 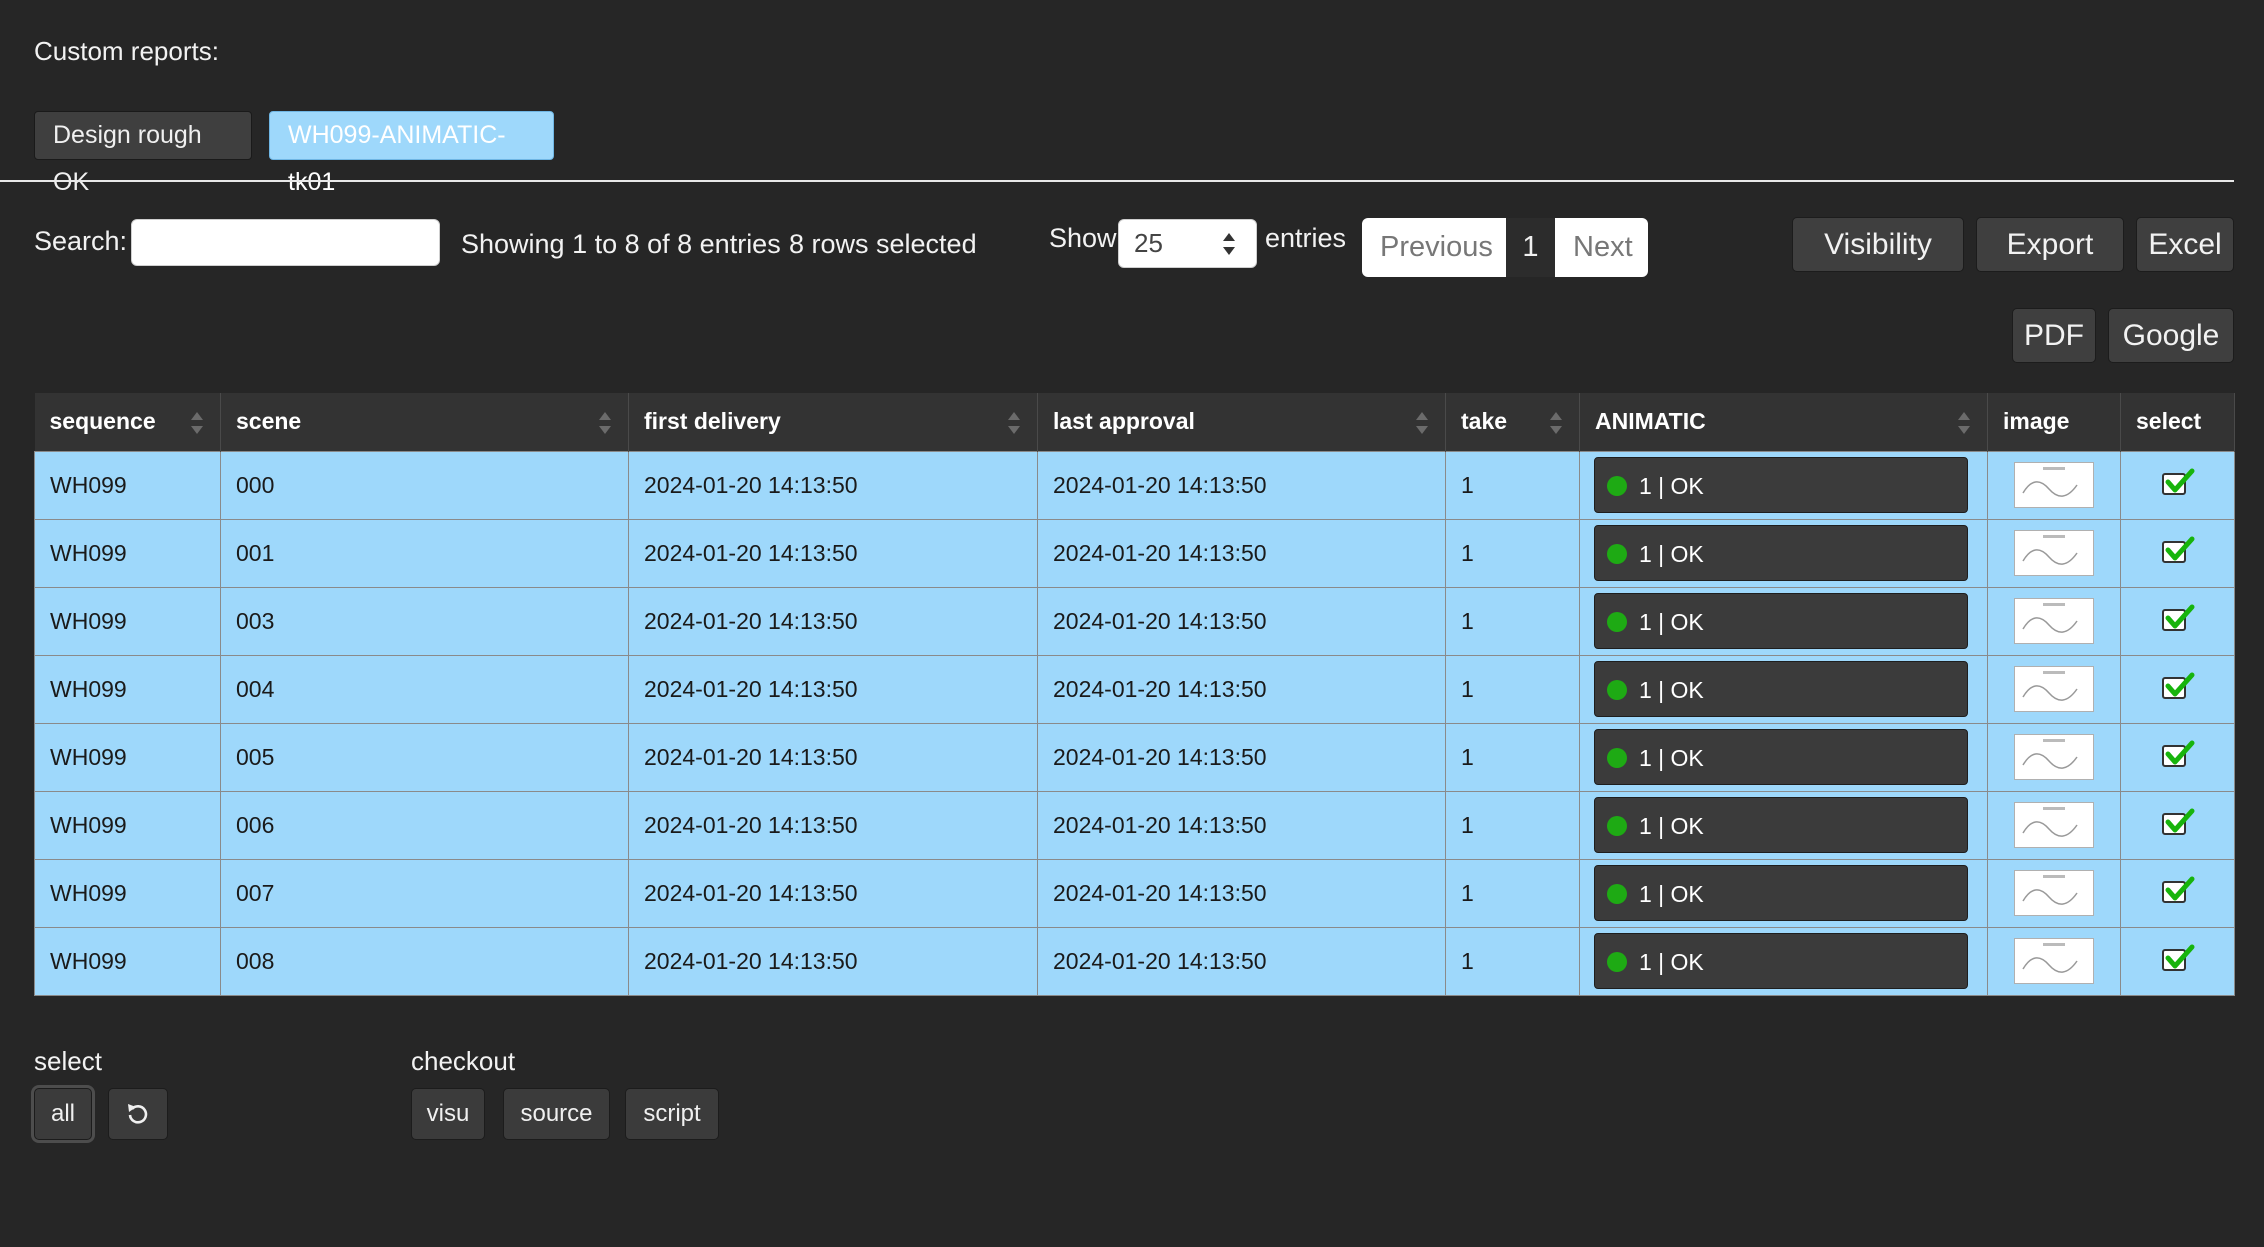 I want to click on google-button: Google, so click(x=2171, y=335).